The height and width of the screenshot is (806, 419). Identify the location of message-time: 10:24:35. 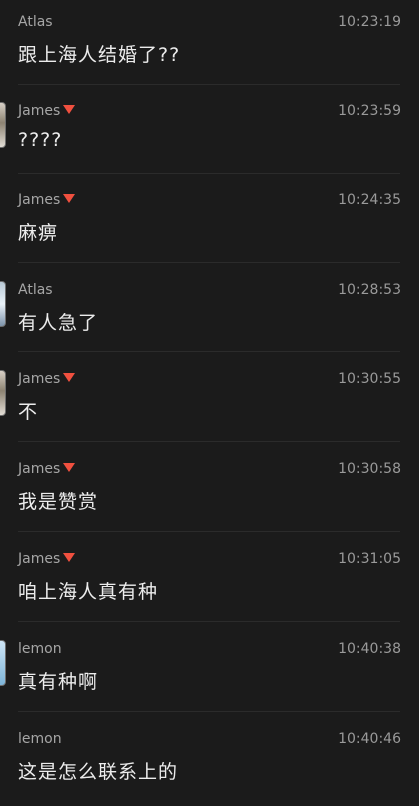
(369, 200).